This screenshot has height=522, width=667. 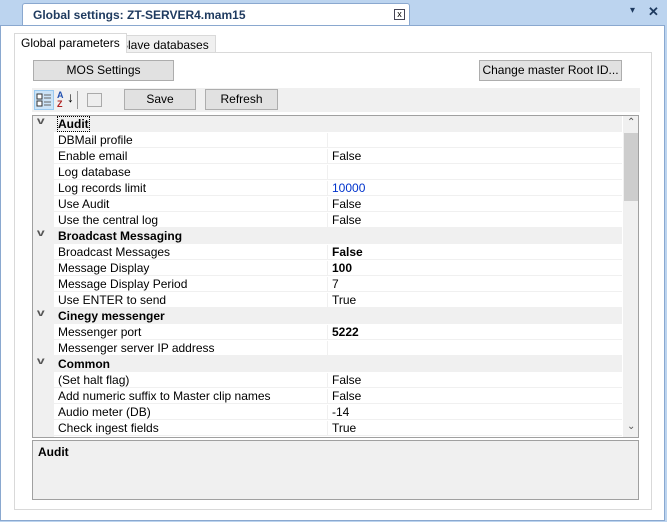 I want to click on description-title: Audit, so click(x=53, y=452).